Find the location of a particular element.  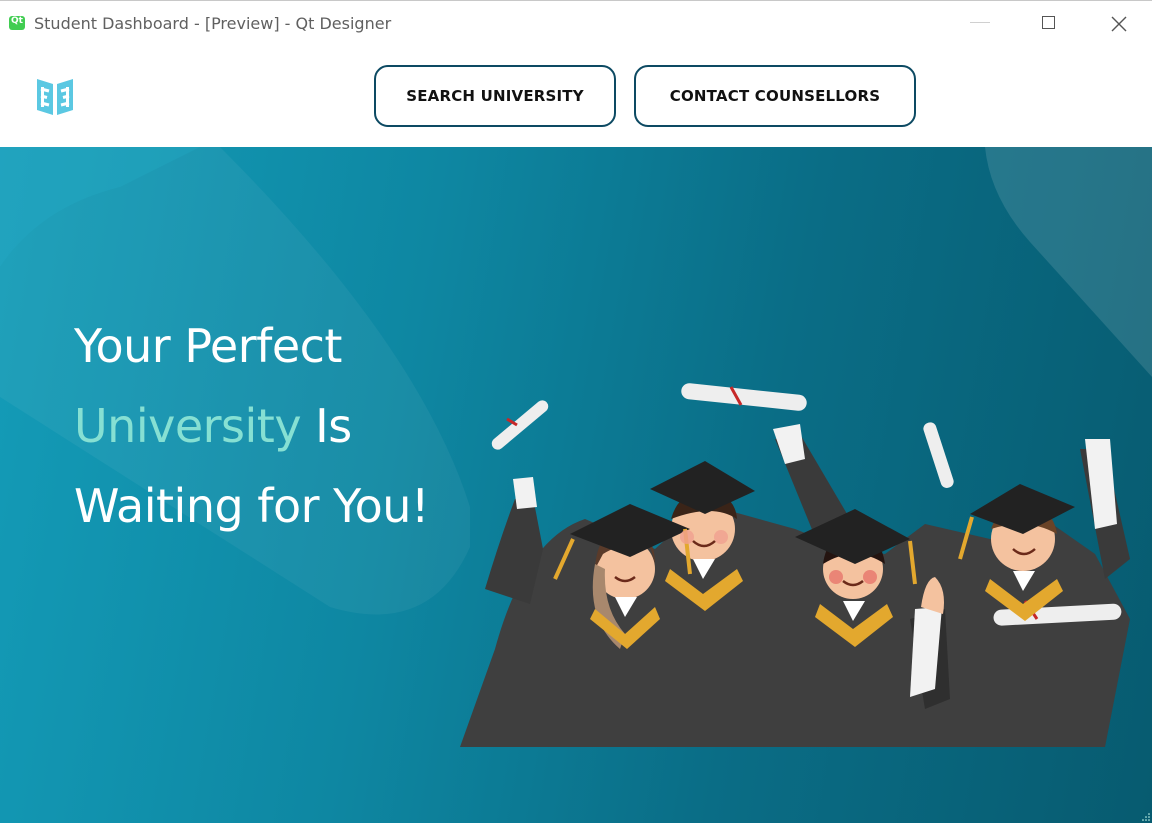

hero-headline-line-2: University Is is located at coordinates (213, 426).